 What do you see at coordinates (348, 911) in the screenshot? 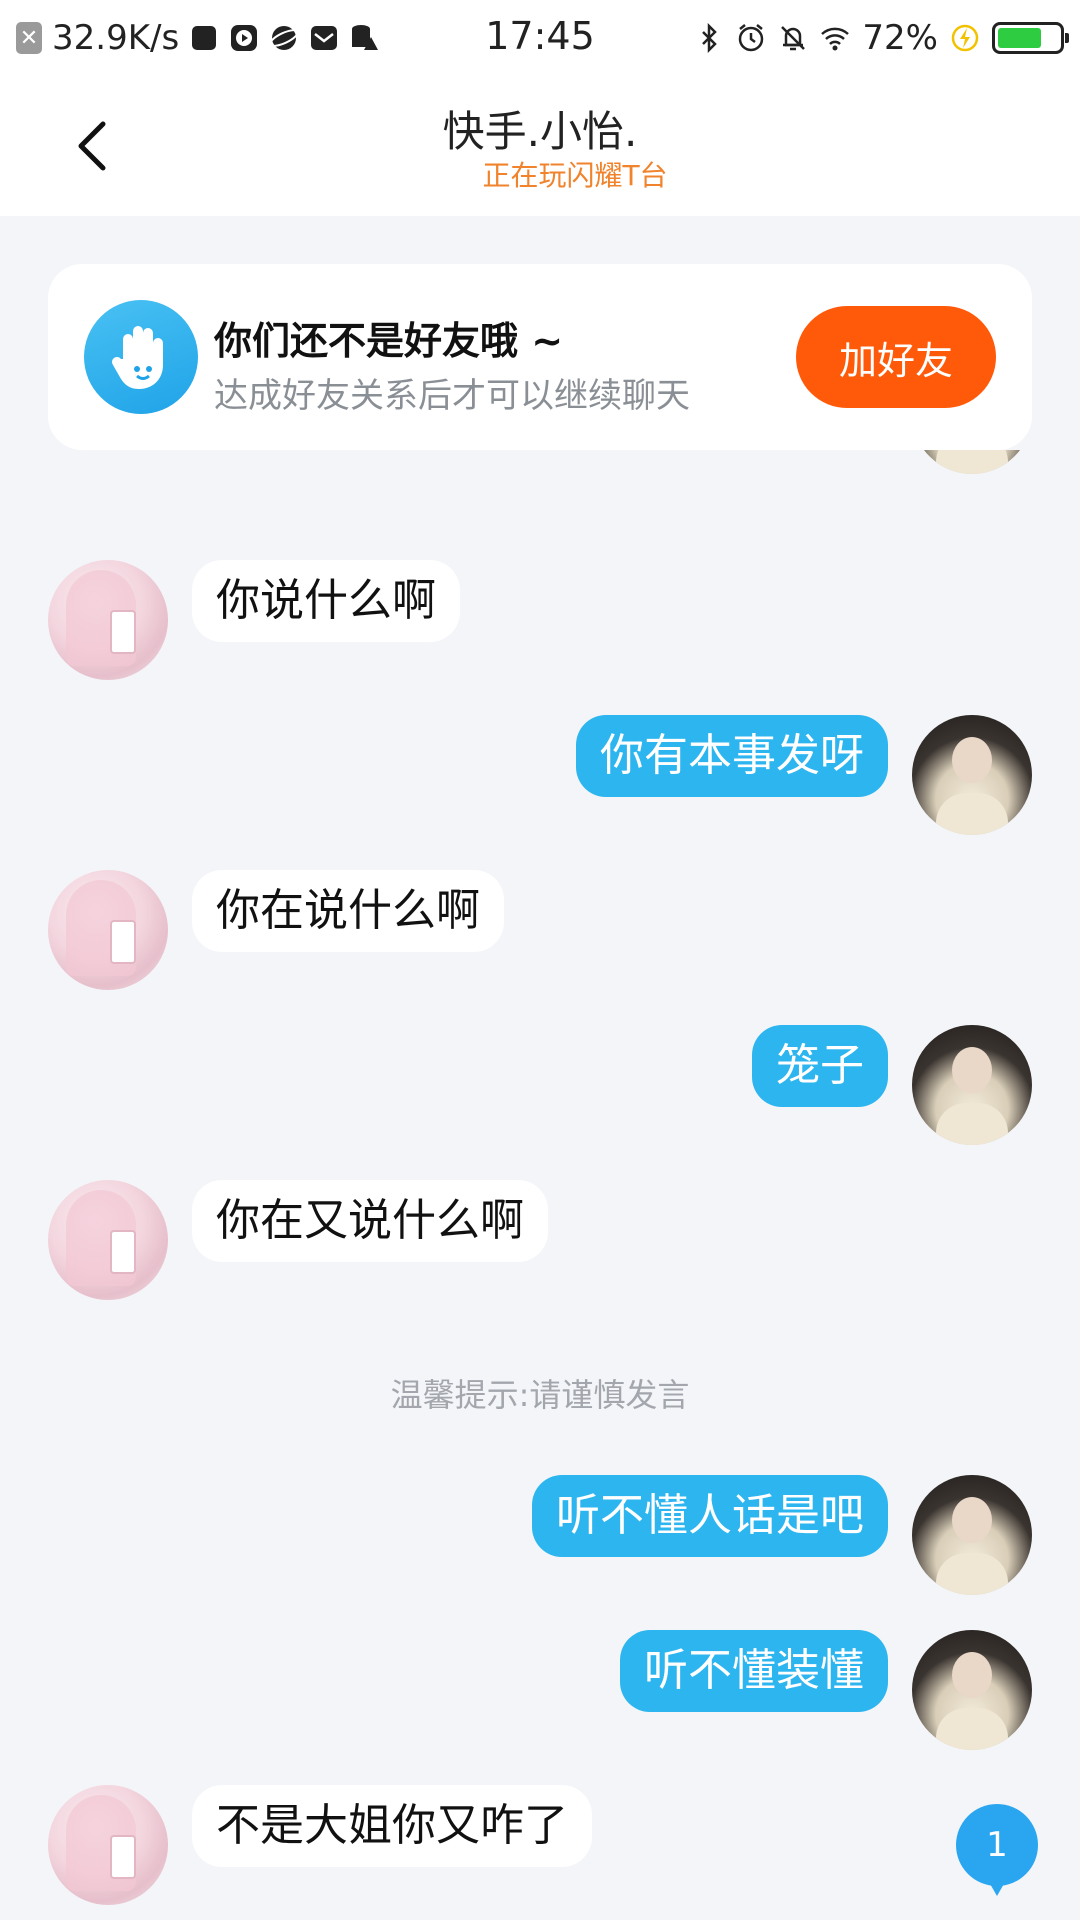
I see `message-bubble-other: 你在说什么啊` at bounding box center [348, 911].